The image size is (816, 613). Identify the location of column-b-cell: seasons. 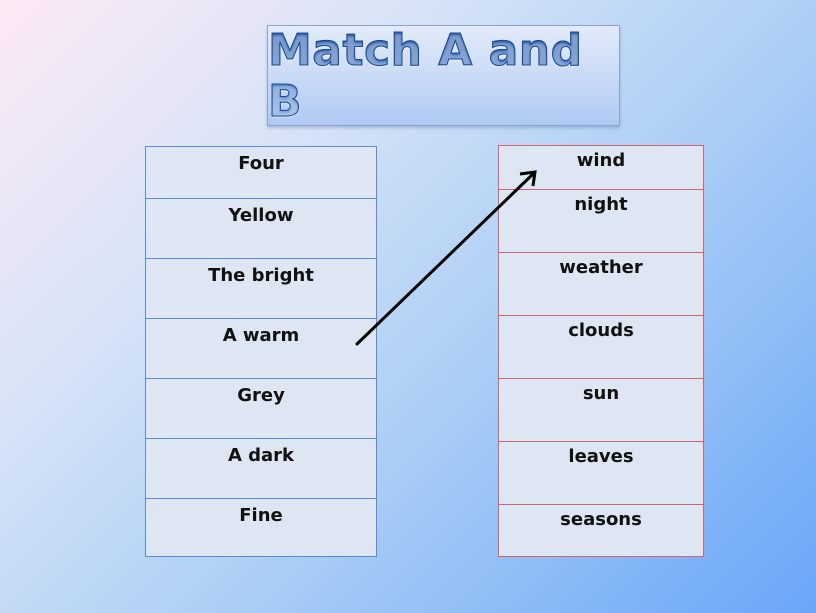
(601, 530).